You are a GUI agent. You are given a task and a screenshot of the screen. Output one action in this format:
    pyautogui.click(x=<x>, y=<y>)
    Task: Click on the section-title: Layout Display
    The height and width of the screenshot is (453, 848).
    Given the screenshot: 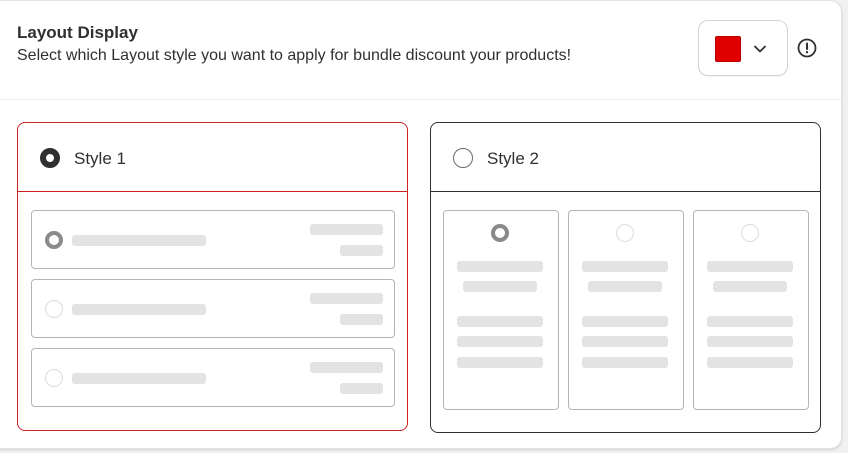 What is the action you would take?
    pyautogui.click(x=77, y=32)
    